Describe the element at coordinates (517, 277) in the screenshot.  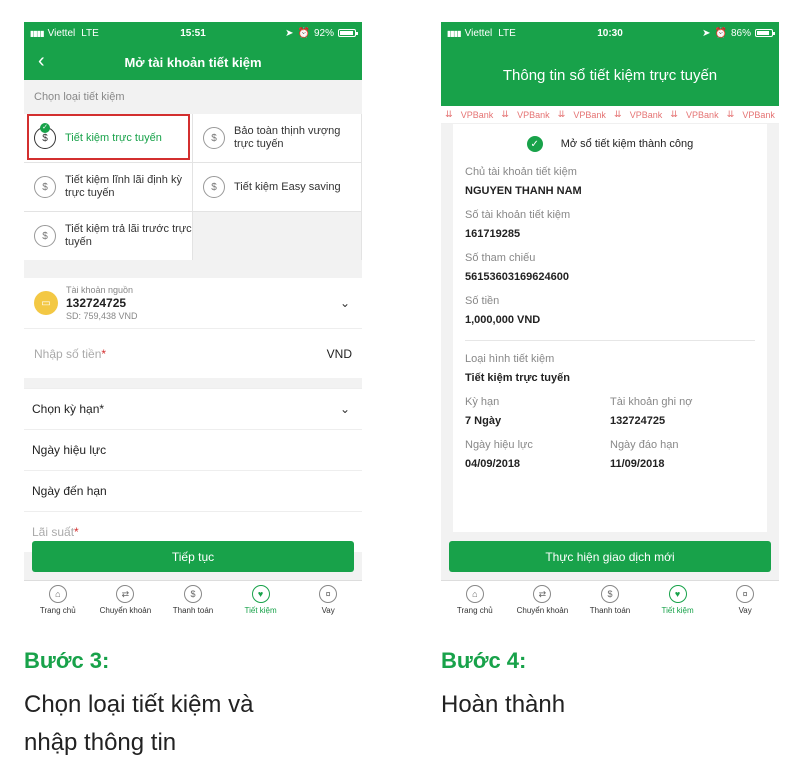
I see `ref-value: 56153603169624600` at that location.